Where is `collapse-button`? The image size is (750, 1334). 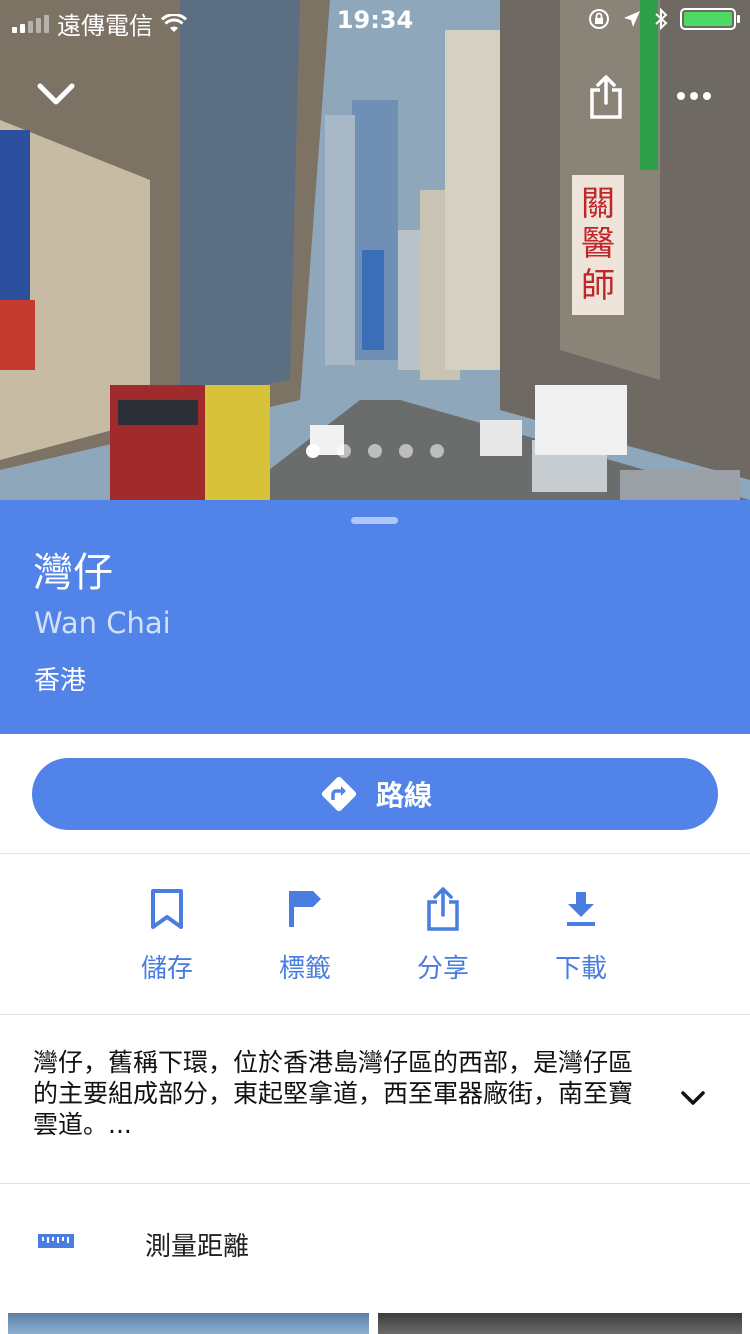 collapse-button is located at coordinates (56, 97).